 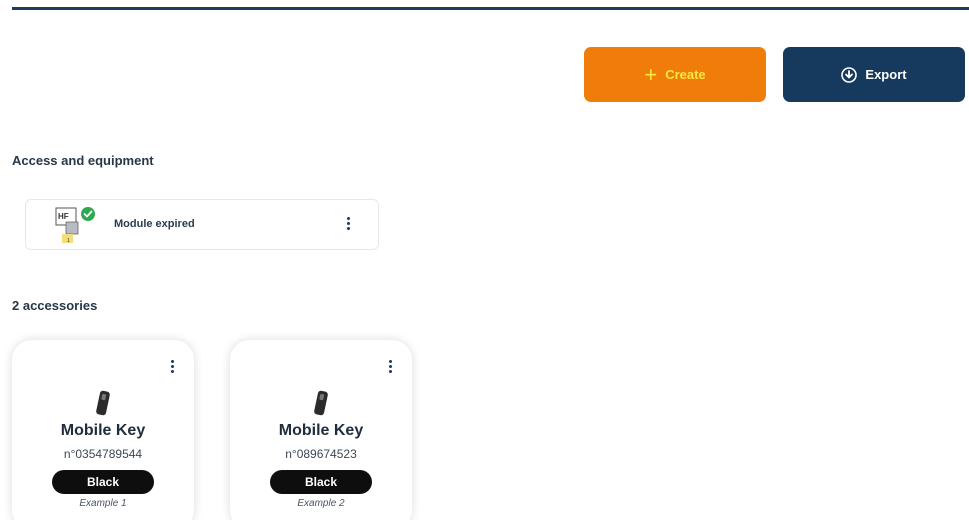 What do you see at coordinates (88, 214) in the screenshot?
I see `check-circle-icon` at bounding box center [88, 214].